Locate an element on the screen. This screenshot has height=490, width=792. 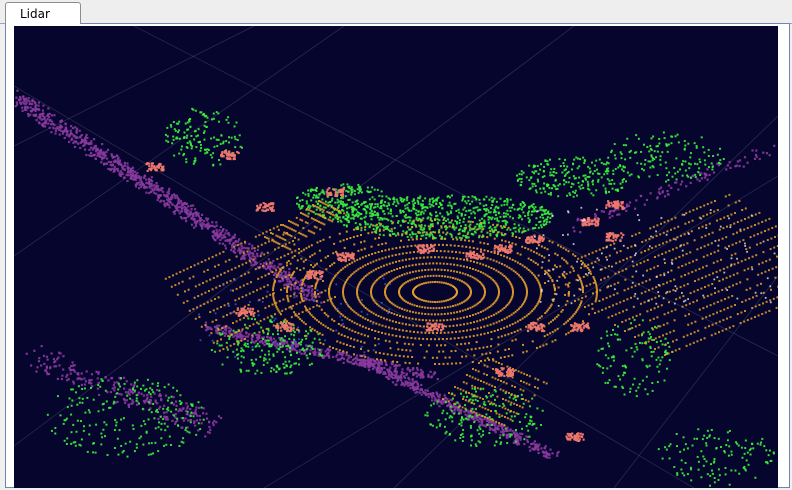
tab-lidar: Lidar is located at coordinates (43, 13).